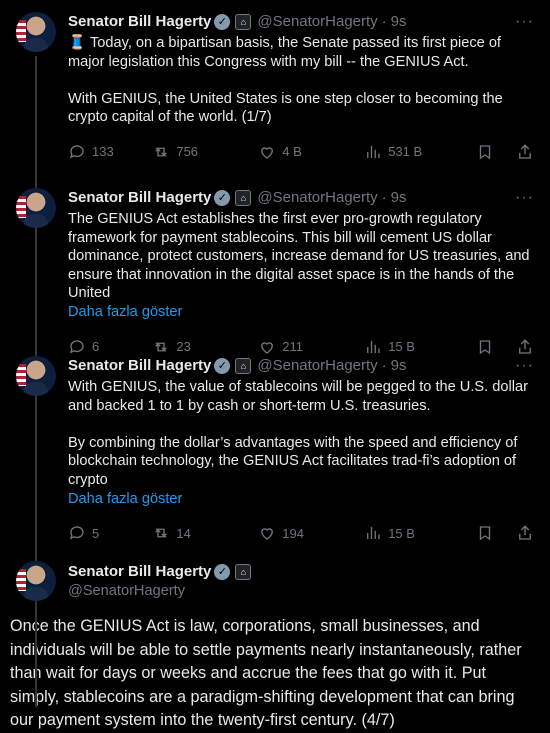  I want to click on repost-button: 756, so click(205, 152).